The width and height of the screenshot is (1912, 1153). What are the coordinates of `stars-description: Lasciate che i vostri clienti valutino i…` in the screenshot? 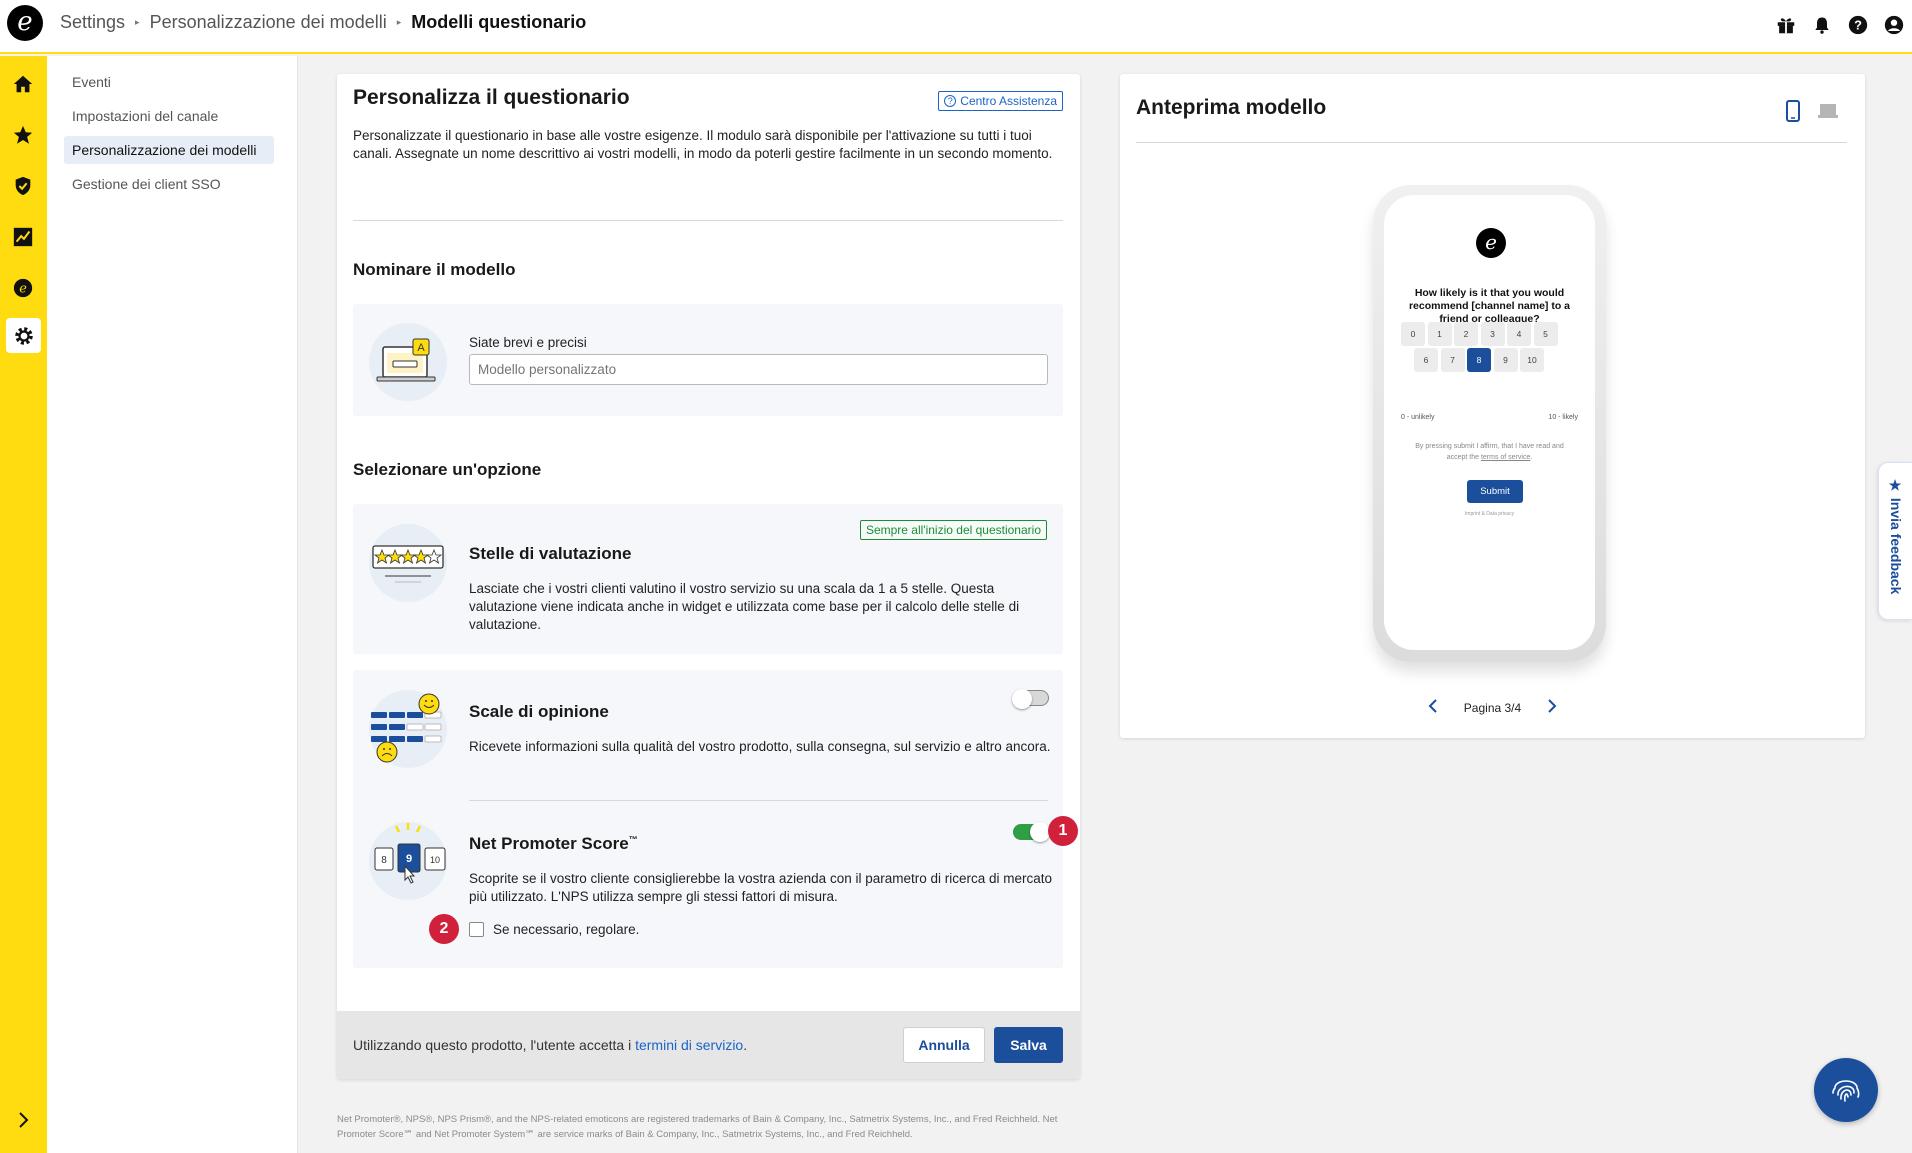 It's located at (744, 606).